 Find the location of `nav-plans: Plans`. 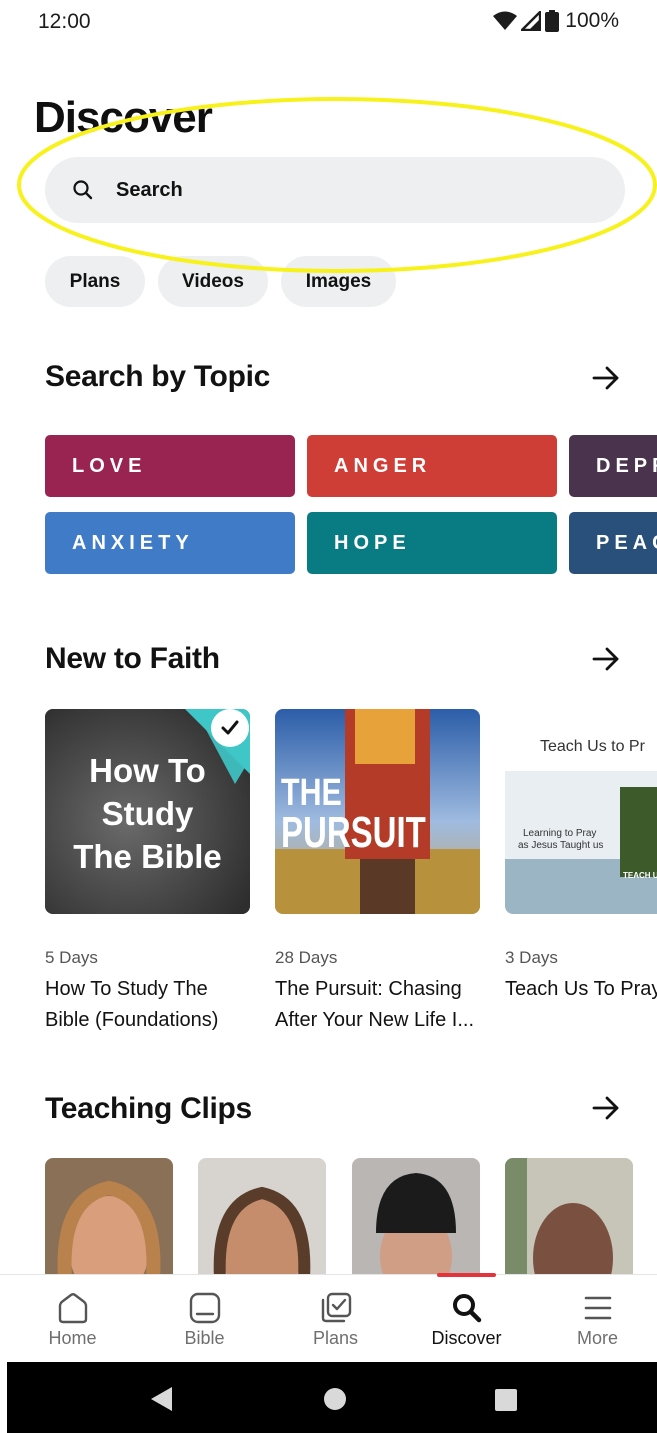

nav-plans: Plans is located at coordinates (335, 1319).